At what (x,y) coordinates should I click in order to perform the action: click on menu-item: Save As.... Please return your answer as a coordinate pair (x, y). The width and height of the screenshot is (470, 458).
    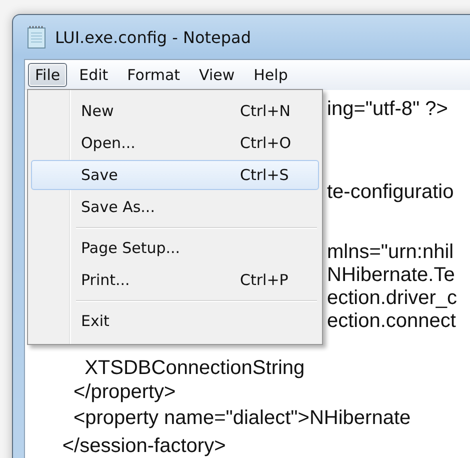
    Looking at the image, I should click on (175, 207).